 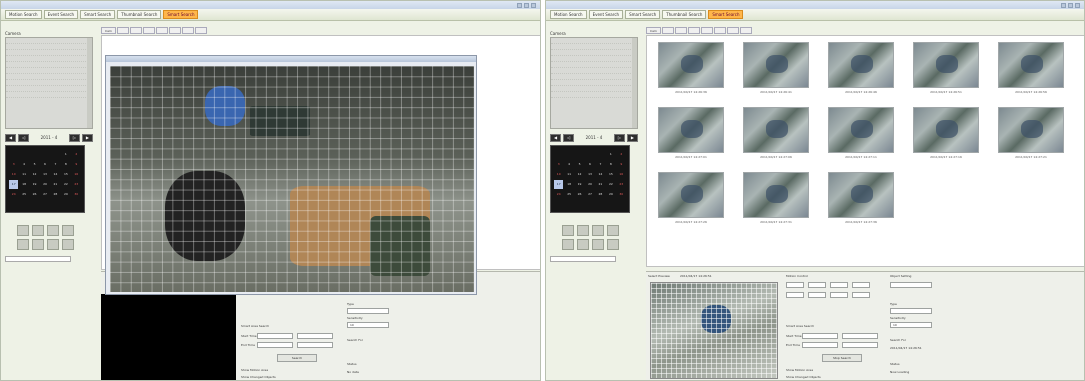 I want to click on stop-button, so click(x=38, y=244).